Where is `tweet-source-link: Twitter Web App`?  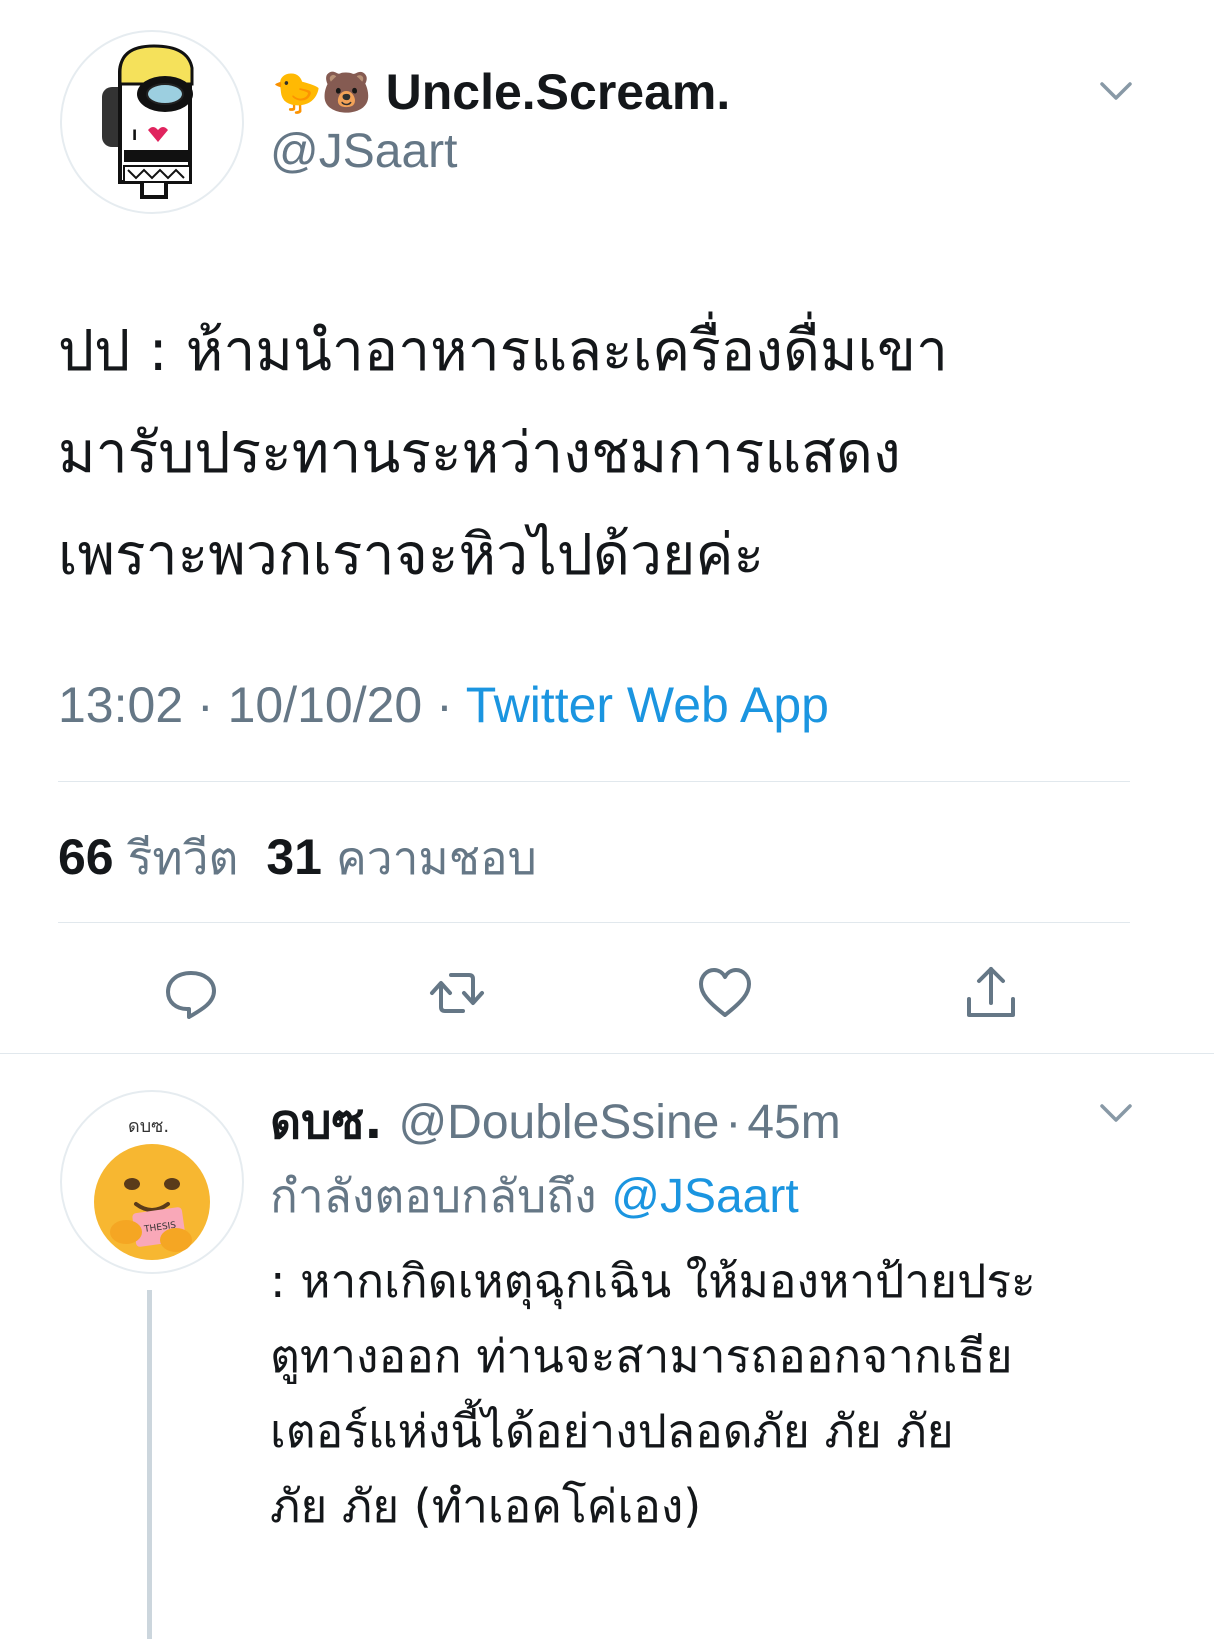 tweet-source-link: Twitter Web App is located at coordinates (647, 705).